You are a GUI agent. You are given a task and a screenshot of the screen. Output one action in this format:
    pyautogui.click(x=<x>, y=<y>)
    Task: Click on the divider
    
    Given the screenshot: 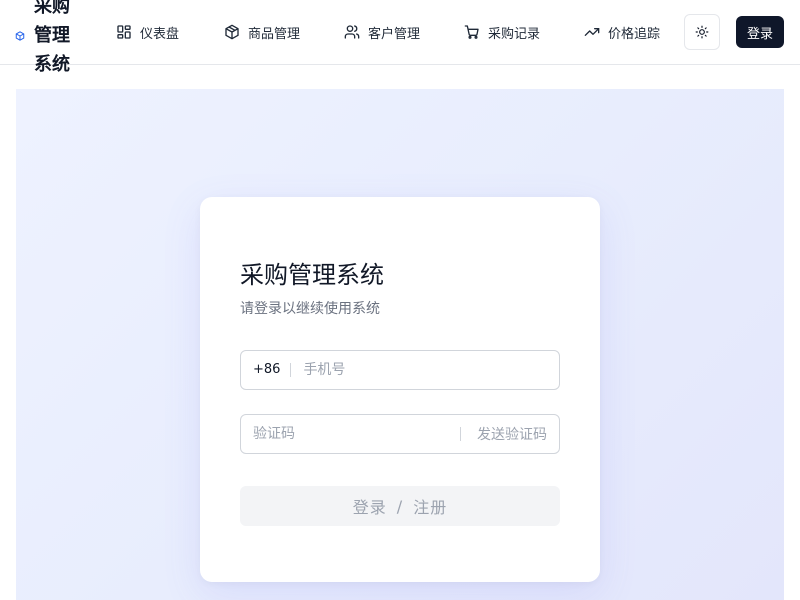 What is the action you would take?
    pyautogui.click(x=460, y=434)
    